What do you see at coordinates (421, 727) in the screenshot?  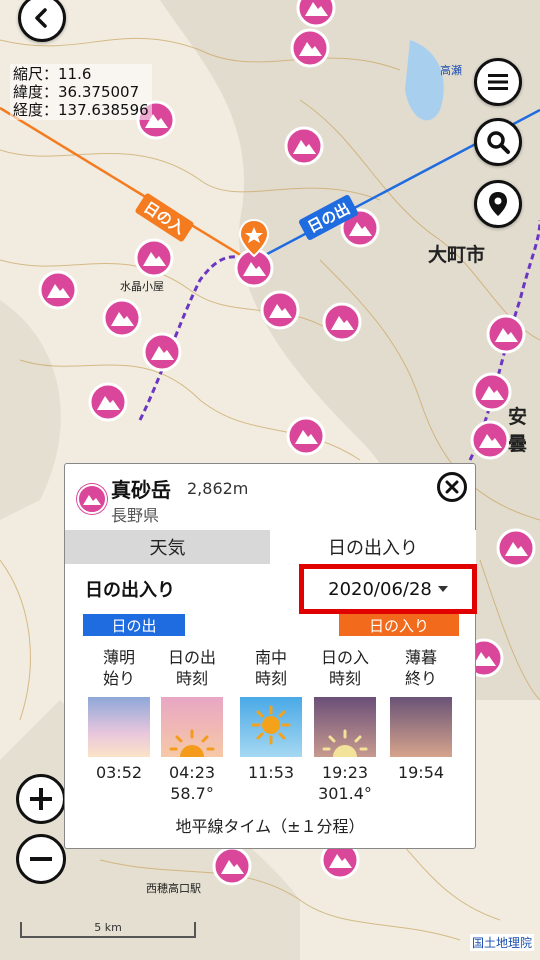 I see `dusk-sky-icon` at bounding box center [421, 727].